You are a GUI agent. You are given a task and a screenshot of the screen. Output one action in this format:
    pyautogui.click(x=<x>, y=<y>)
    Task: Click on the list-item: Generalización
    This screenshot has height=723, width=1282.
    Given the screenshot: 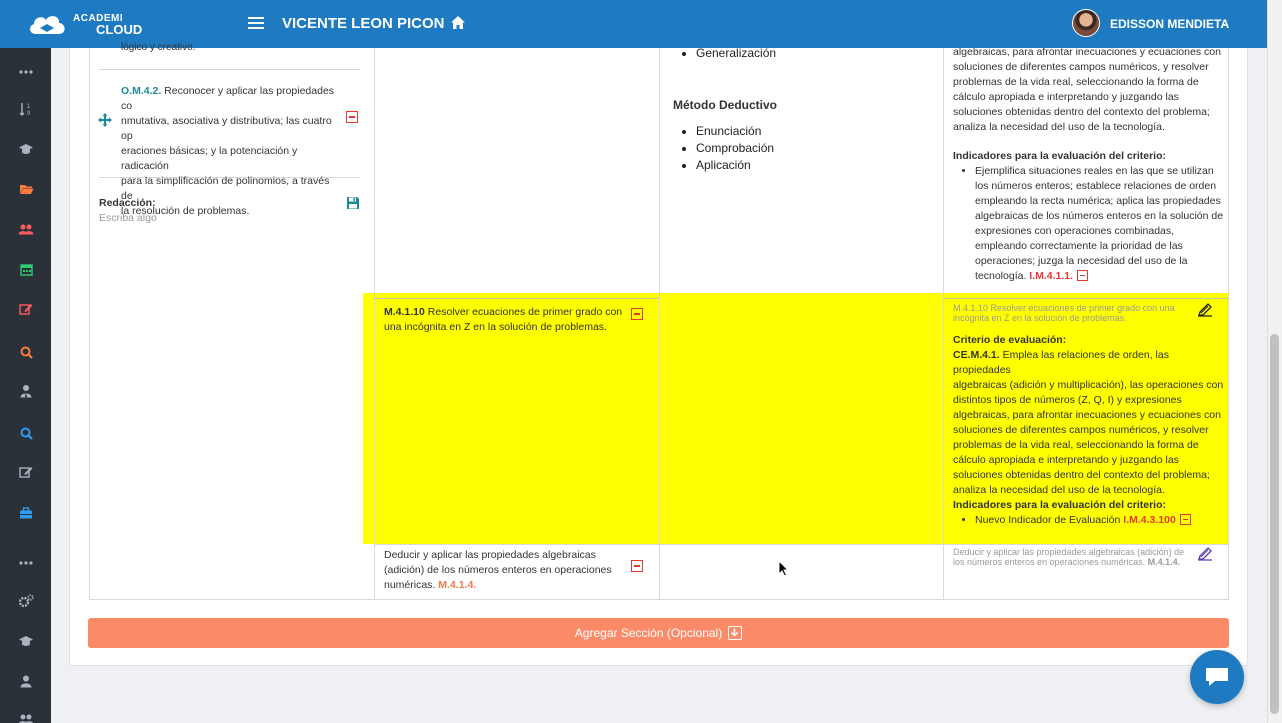 What is the action you would take?
    pyautogui.click(x=736, y=53)
    